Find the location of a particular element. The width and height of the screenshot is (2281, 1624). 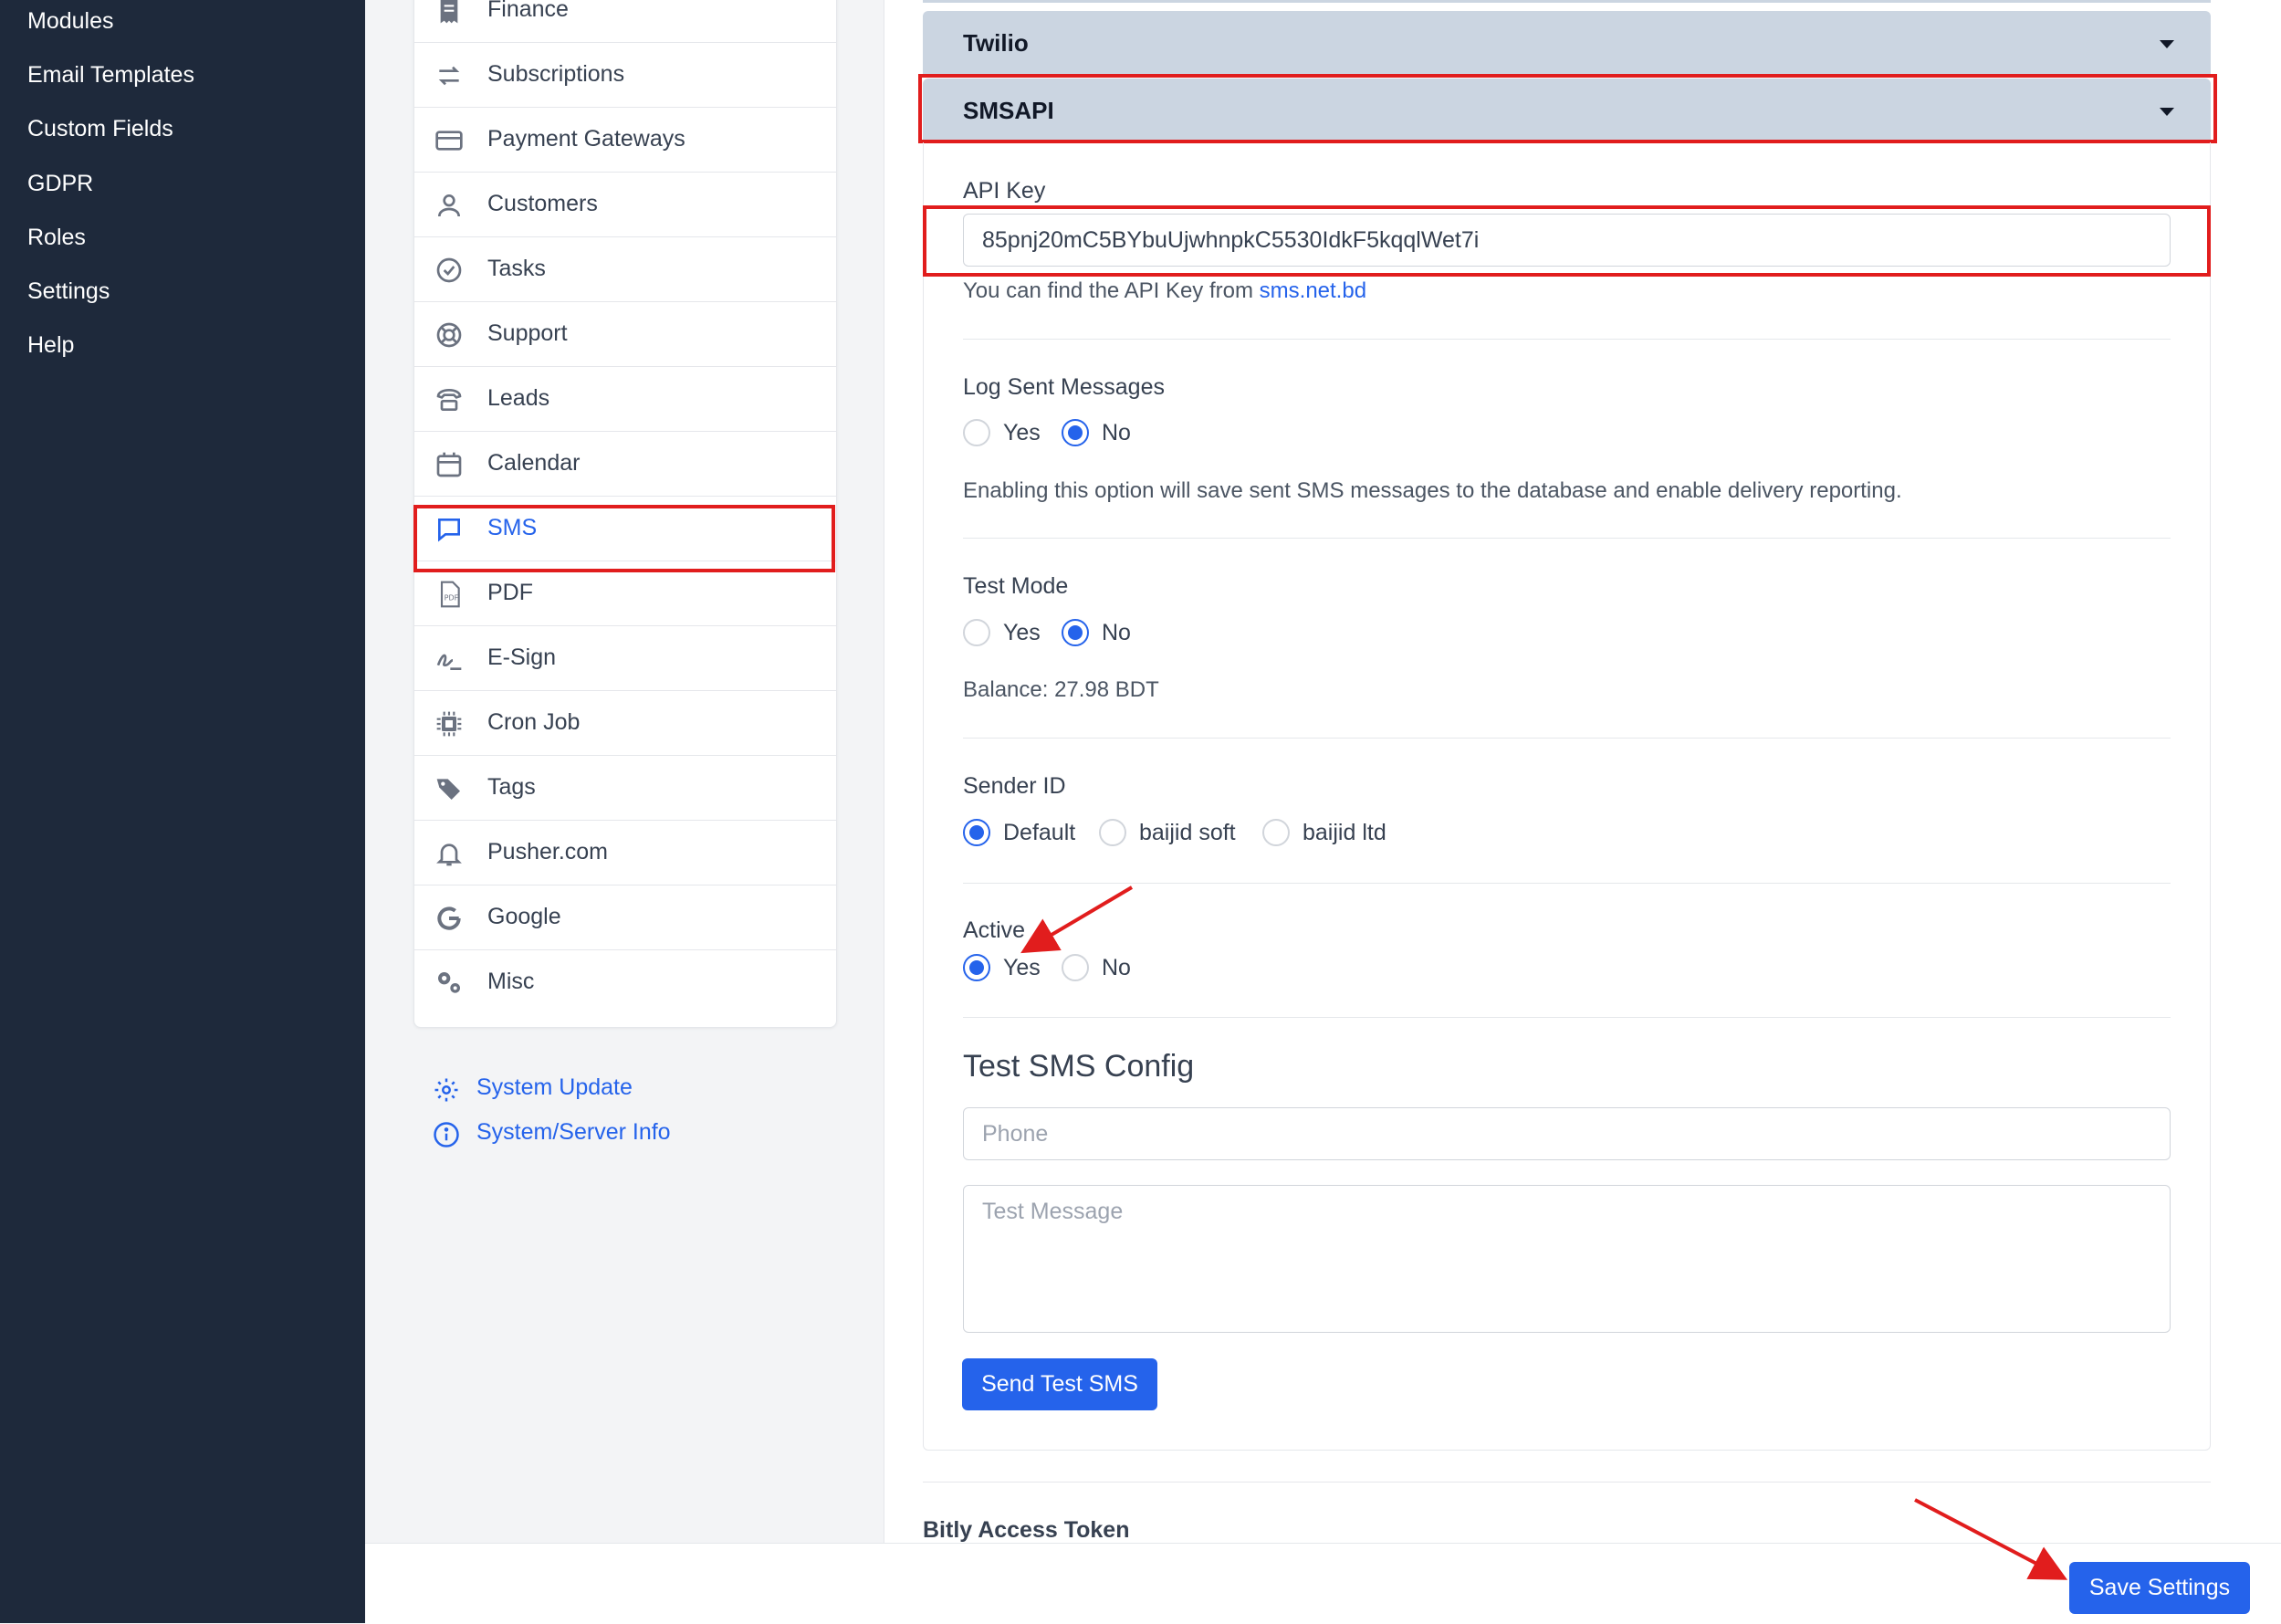

calendar-icon is located at coordinates (449, 464).